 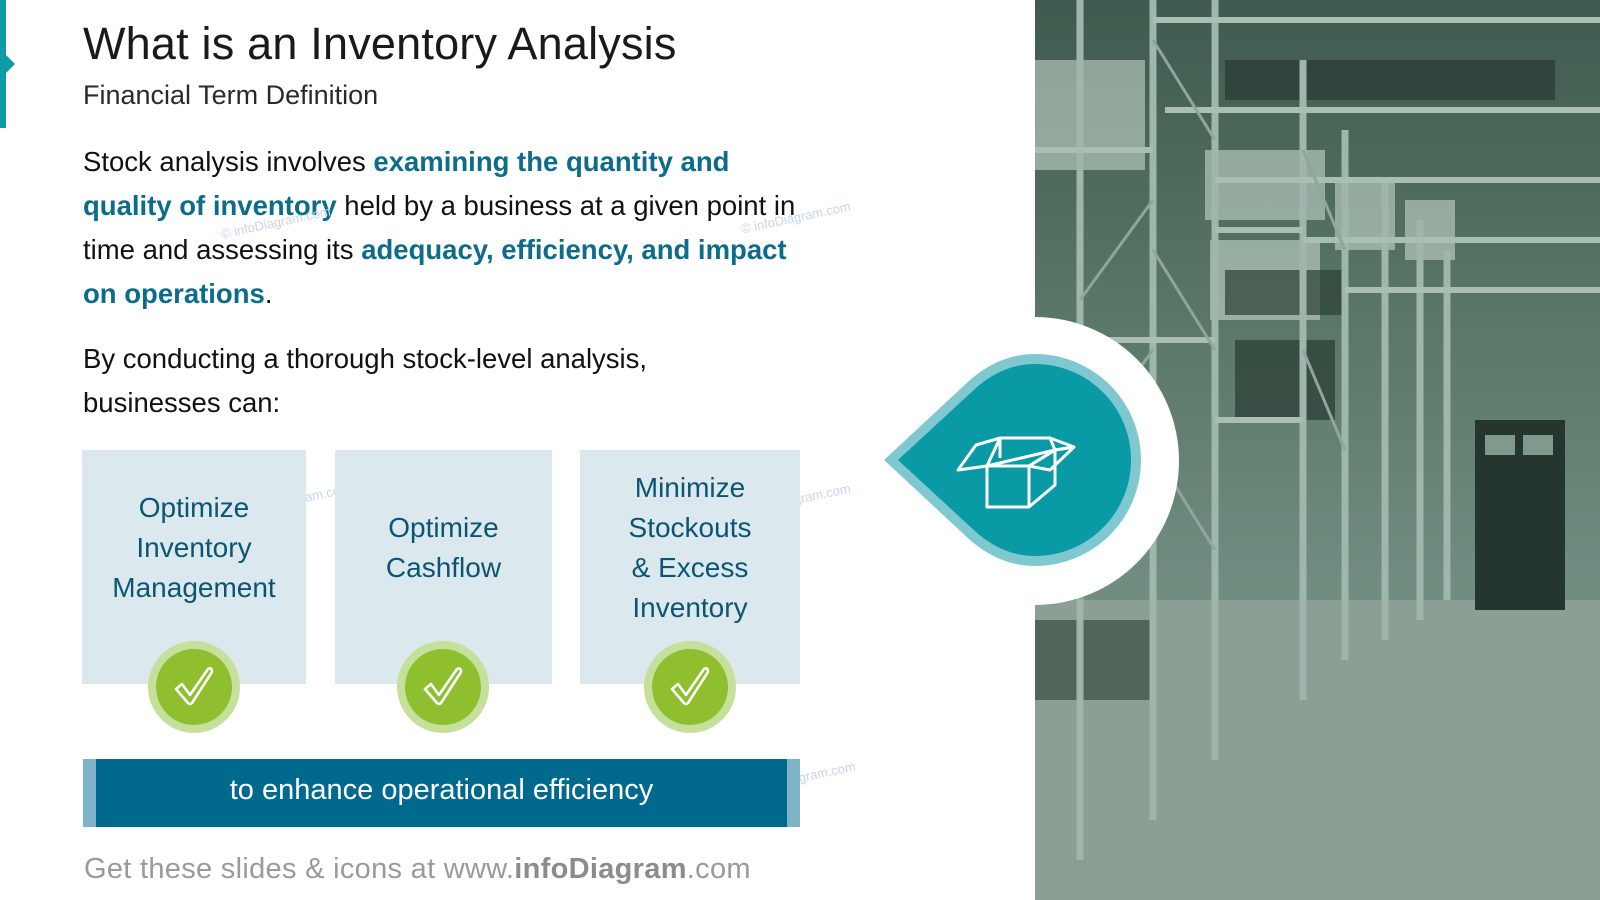 What do you see at coordinates (228, 161) in the screenshot?
I see `definition-text: Stock analysis involves` at bounding box center [228, 161].